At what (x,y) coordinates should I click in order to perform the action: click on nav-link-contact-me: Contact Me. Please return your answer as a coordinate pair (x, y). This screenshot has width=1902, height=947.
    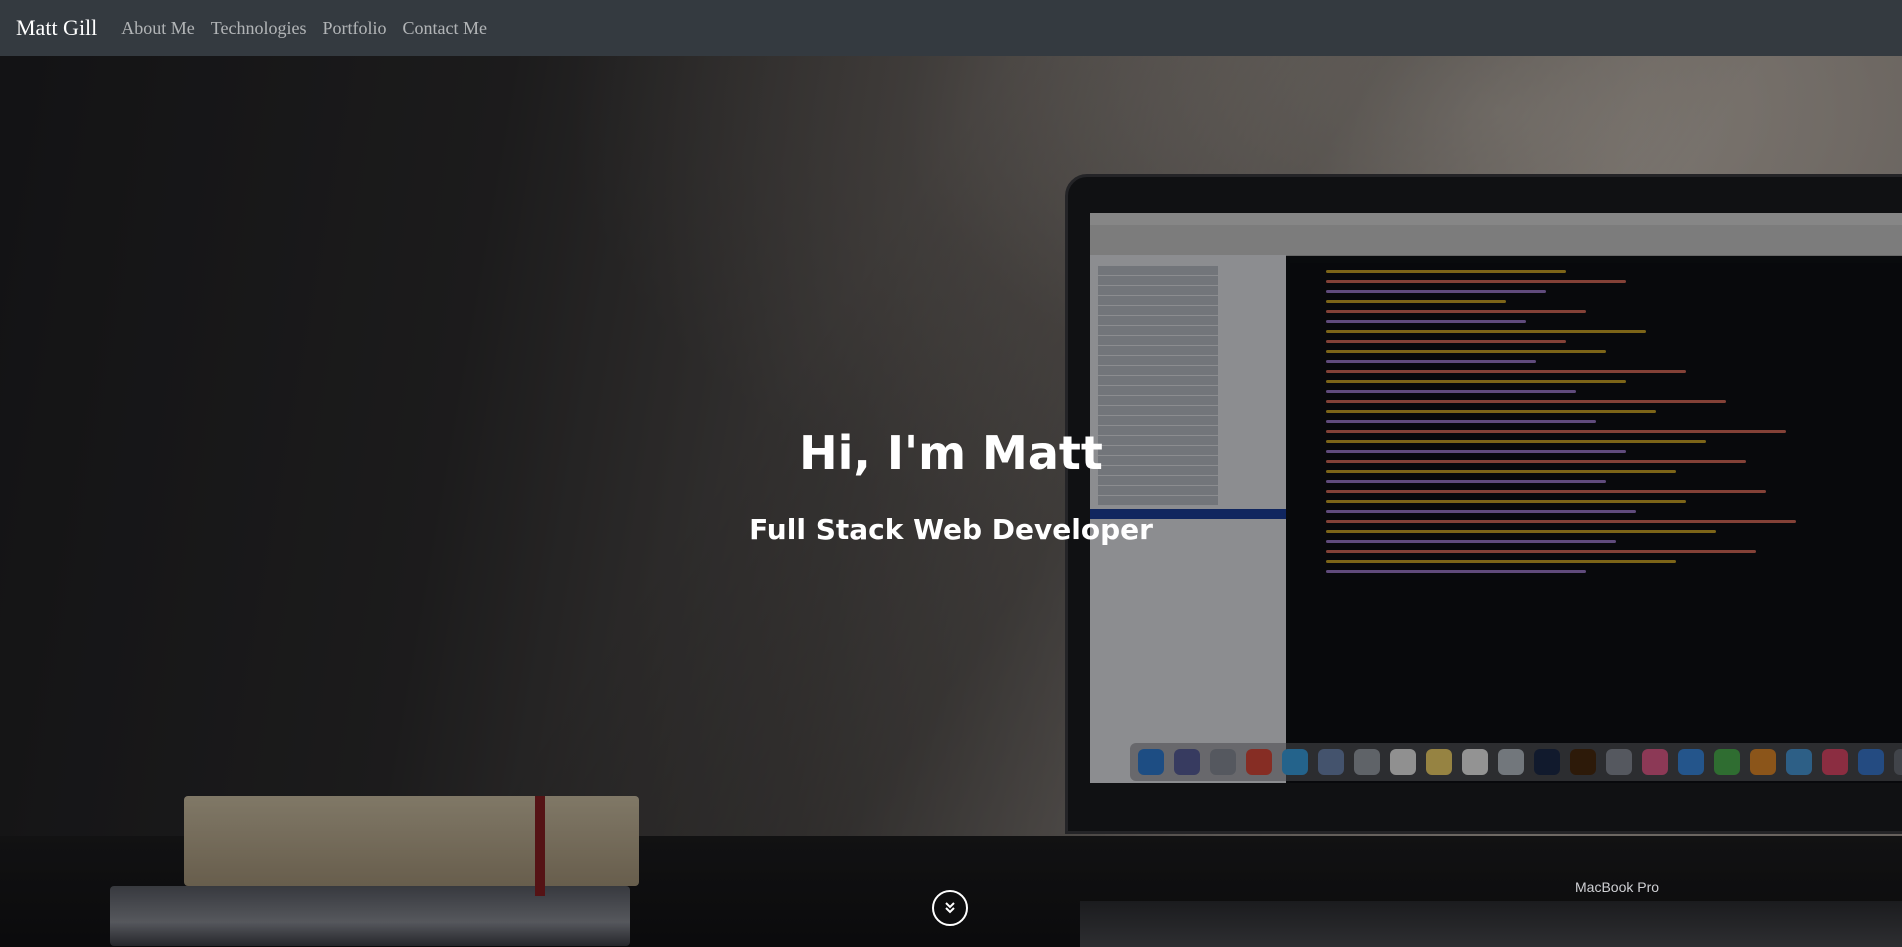
    Looking at the image, I should click on (445, 28).